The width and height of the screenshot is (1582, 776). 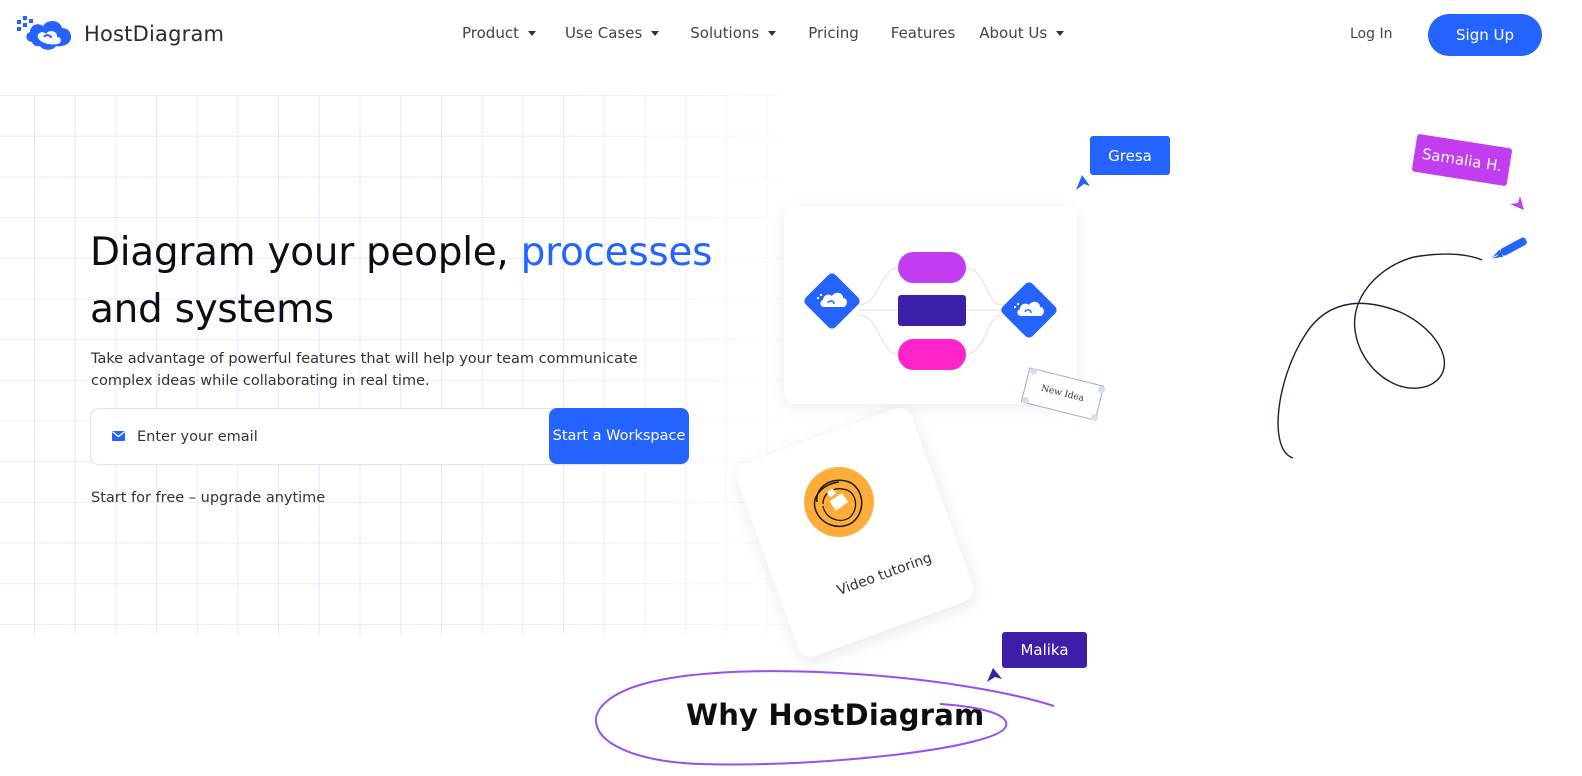 I want to click on orange-circle-icon, so click(x=839, y=502).